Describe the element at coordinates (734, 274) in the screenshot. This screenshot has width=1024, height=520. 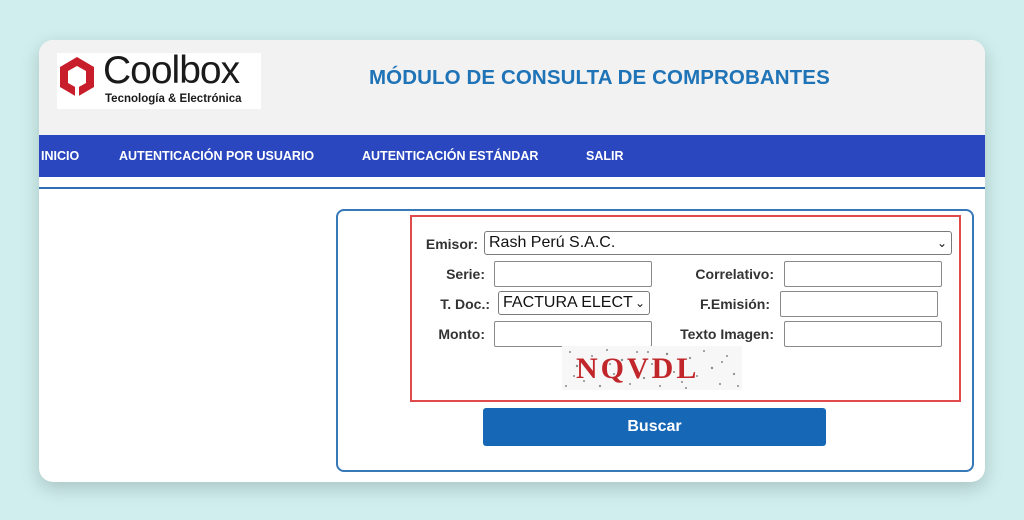
I see `correlativo-label: Correlativo:` at that location.